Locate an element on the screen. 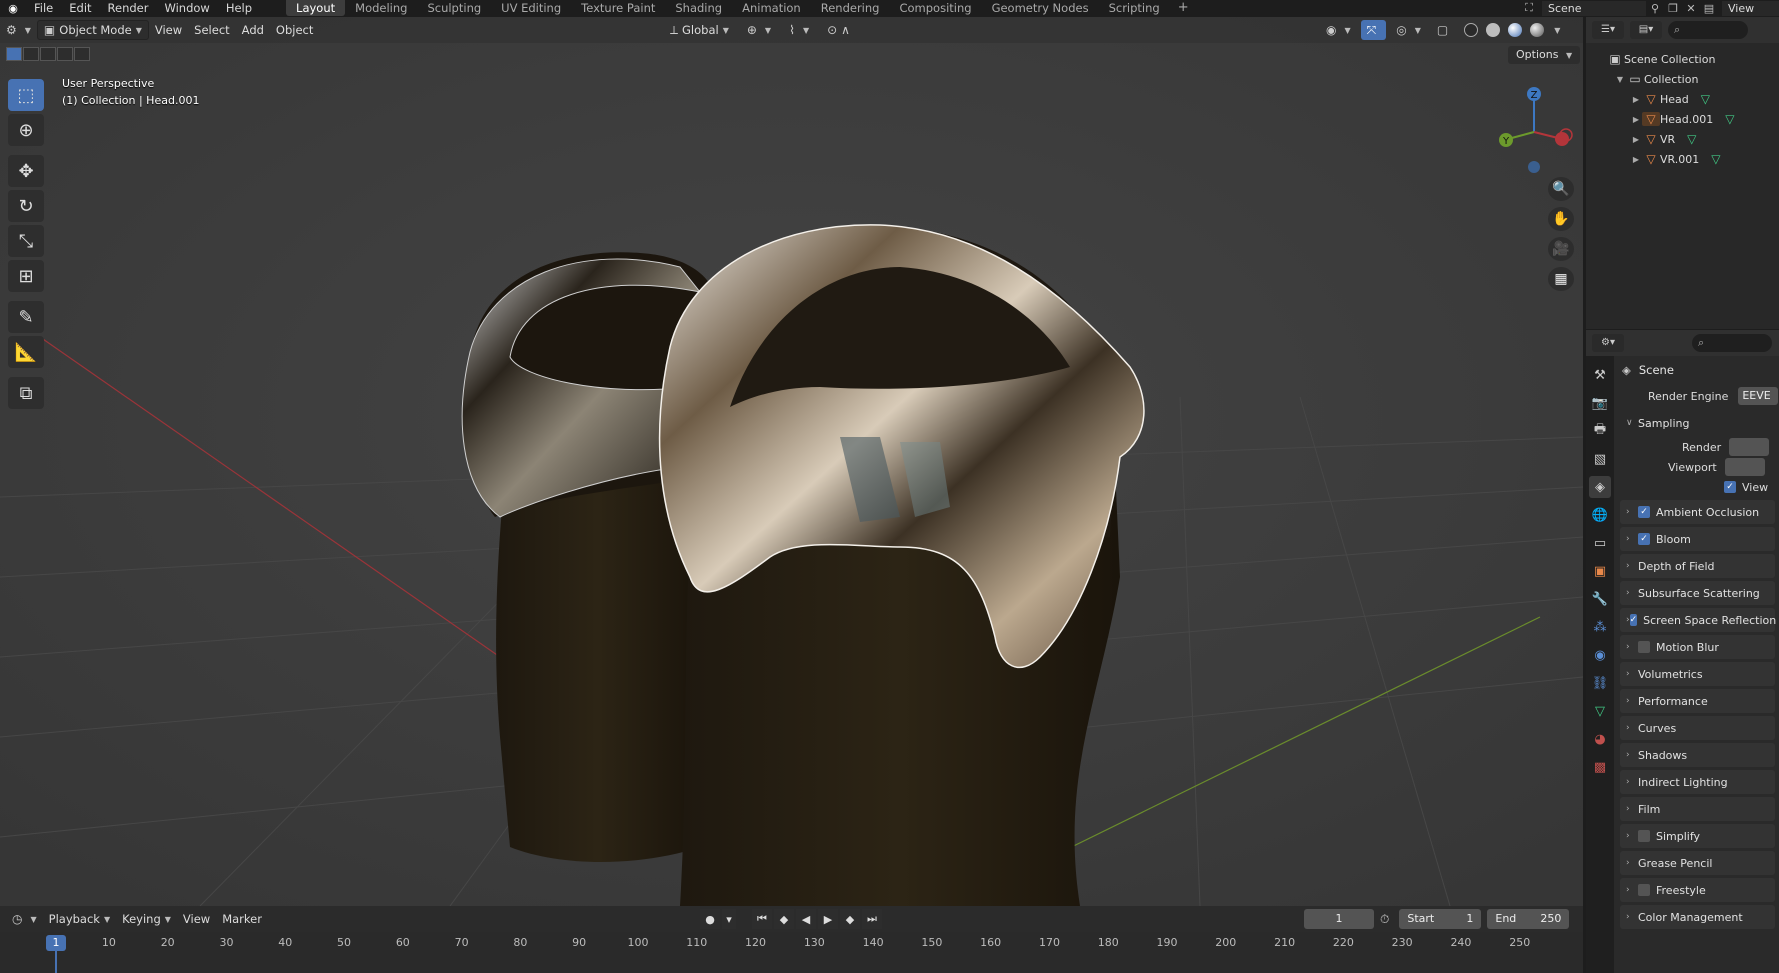  material-preview-shading-icon is located at coordinates (1515, 30).